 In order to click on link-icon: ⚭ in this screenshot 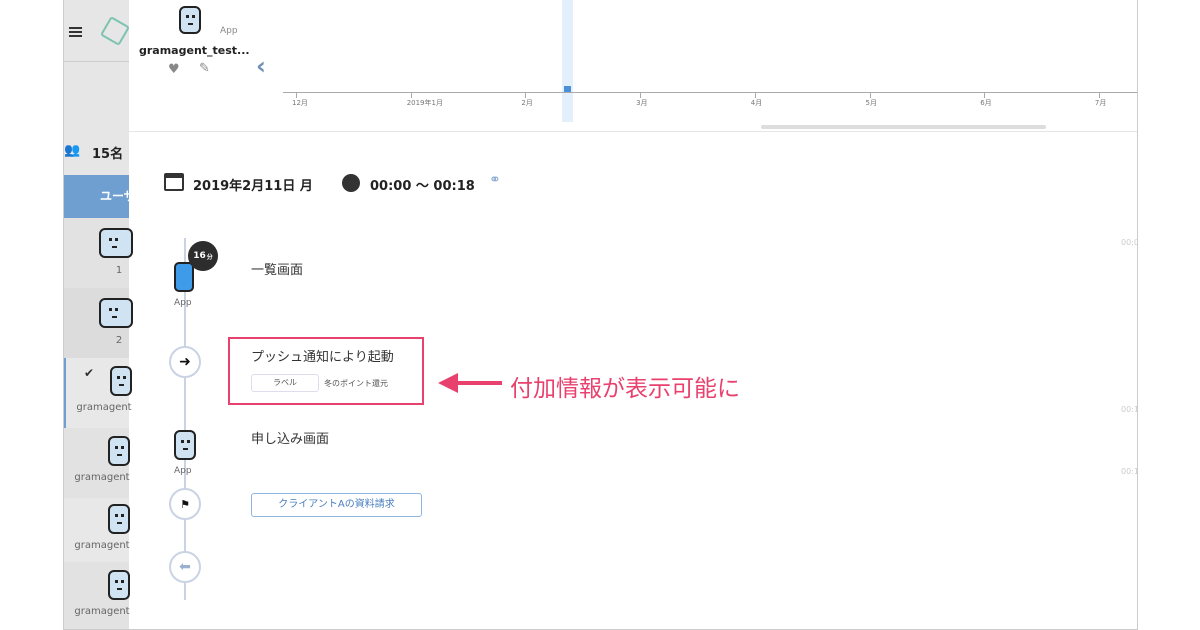, I will do `click(495, 180)`.